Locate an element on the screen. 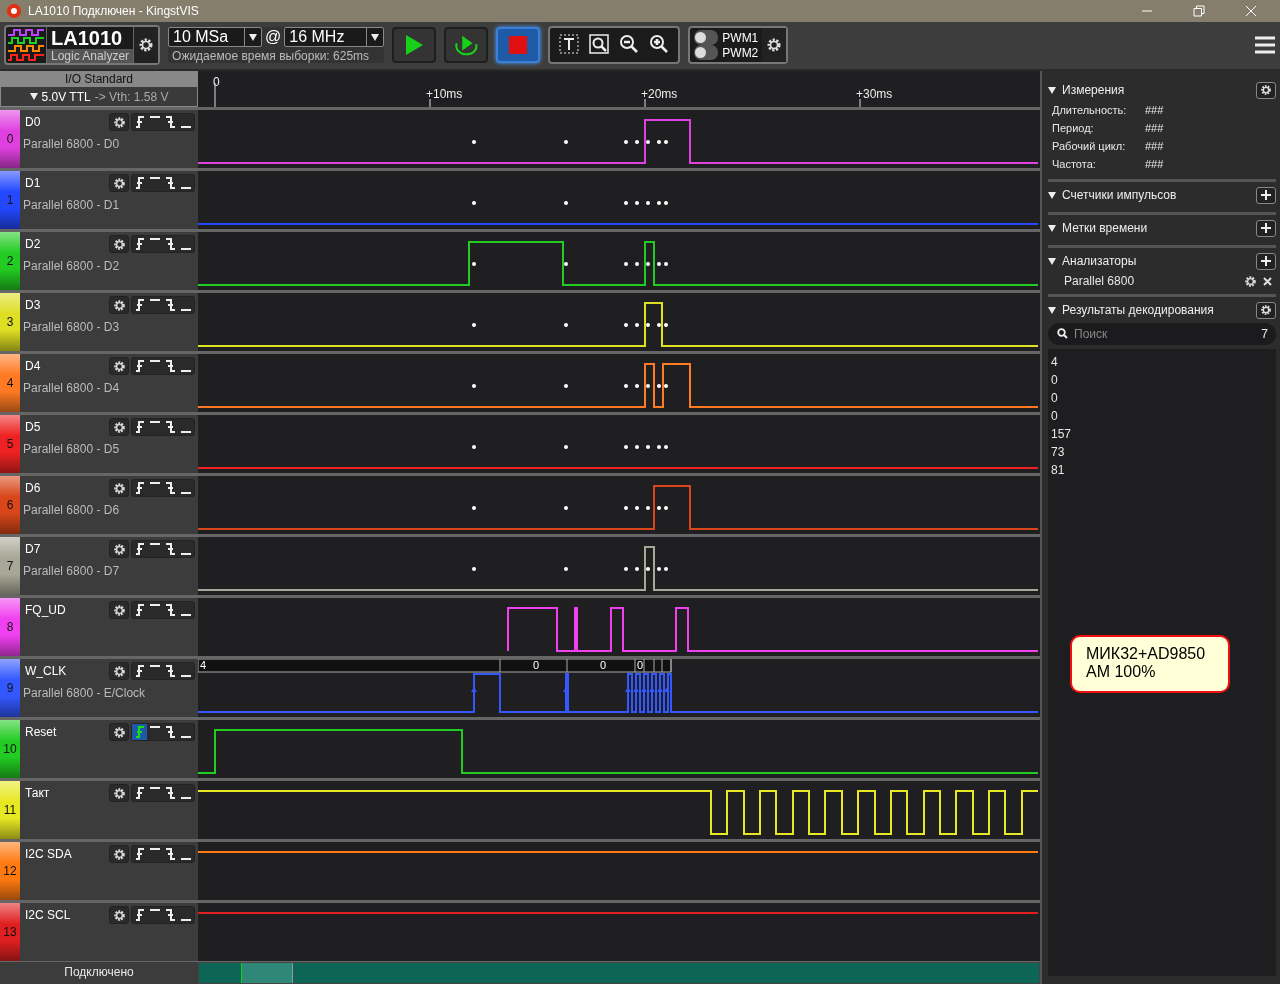 The height and width of the screenshot is (984, 1280). channel-number: 8 is located at coordinates (10, 627).